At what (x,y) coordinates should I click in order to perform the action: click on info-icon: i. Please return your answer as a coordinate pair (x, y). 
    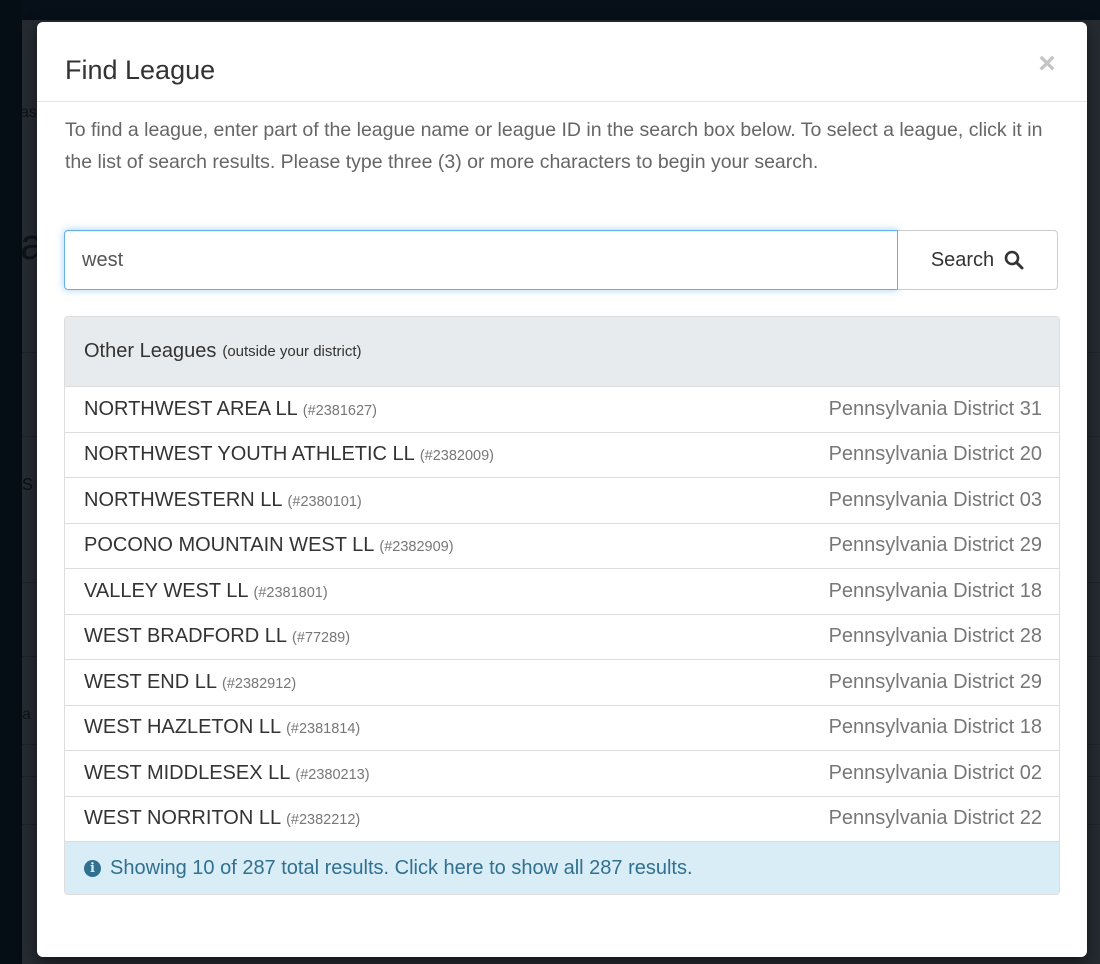
    Looking at the image, I should click on (92, 868).